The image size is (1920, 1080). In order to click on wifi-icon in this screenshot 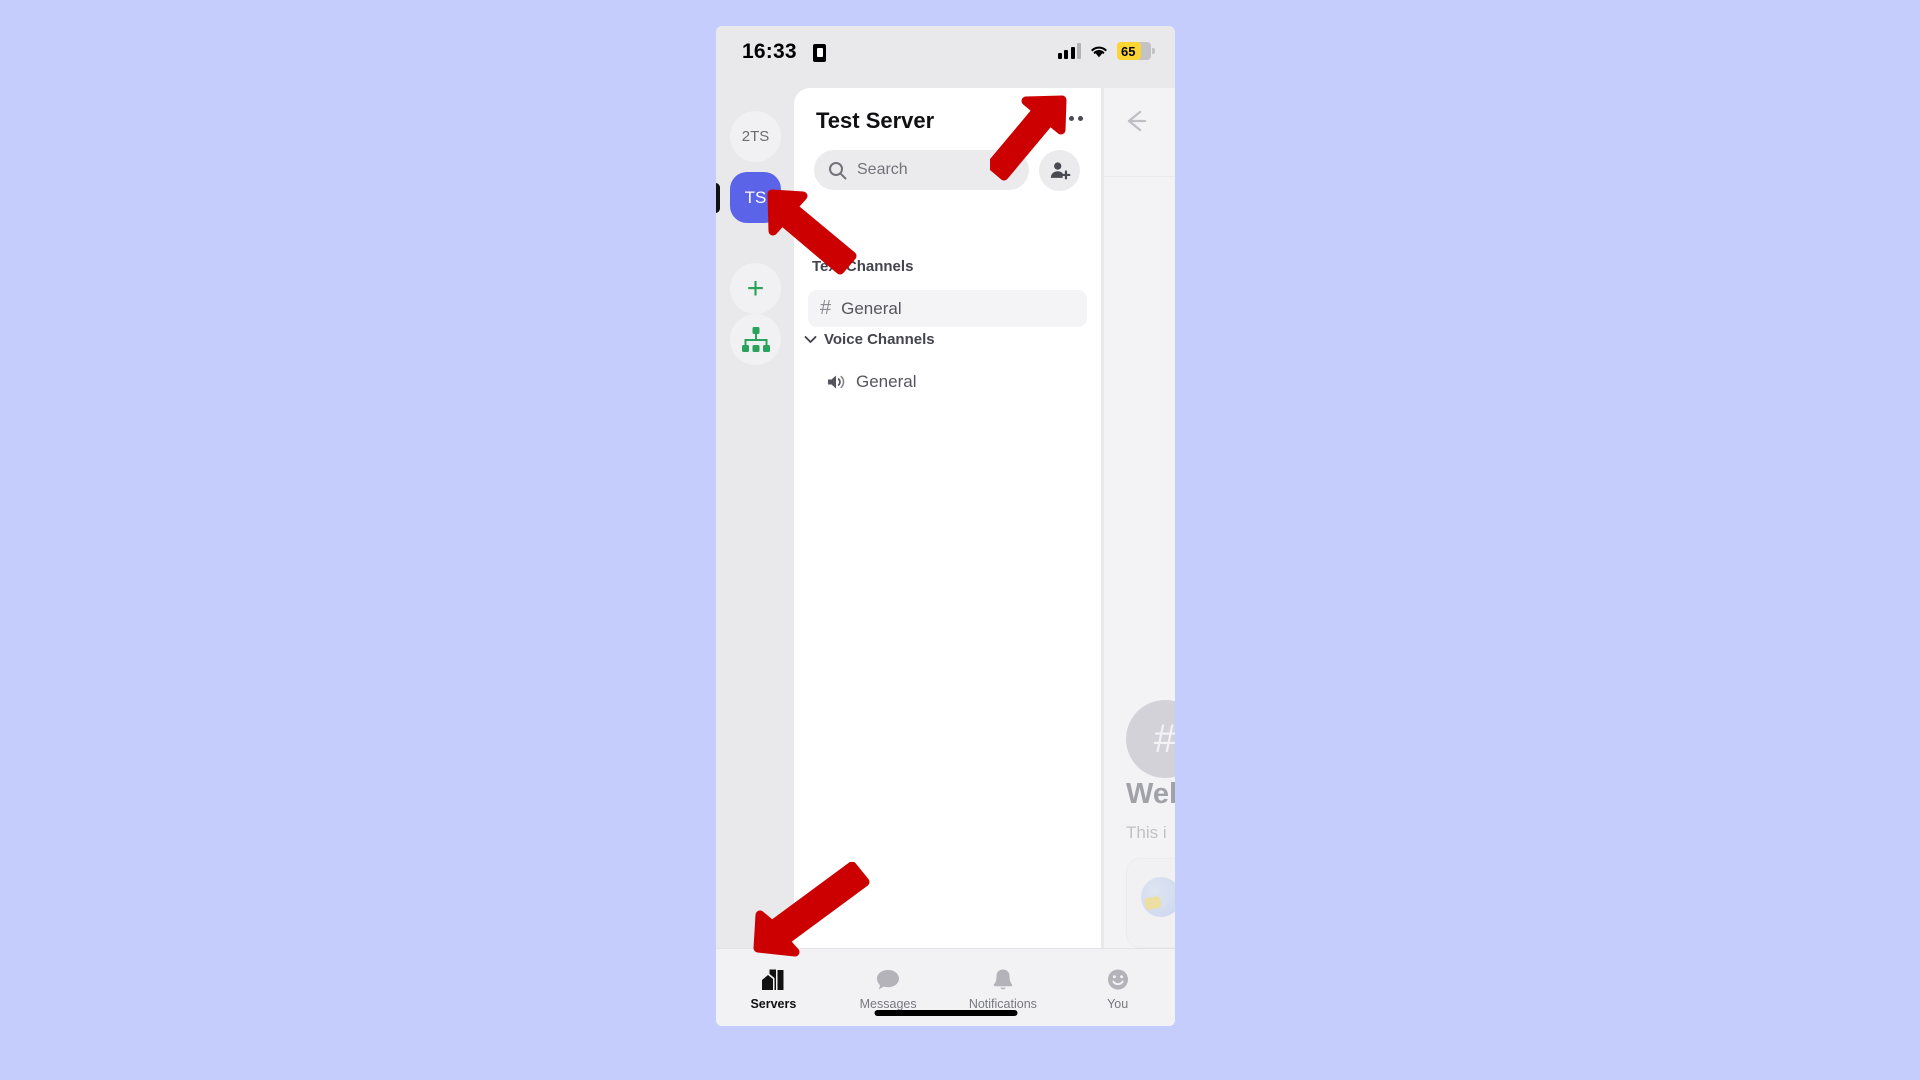, I will do `click(1099, 51)`.